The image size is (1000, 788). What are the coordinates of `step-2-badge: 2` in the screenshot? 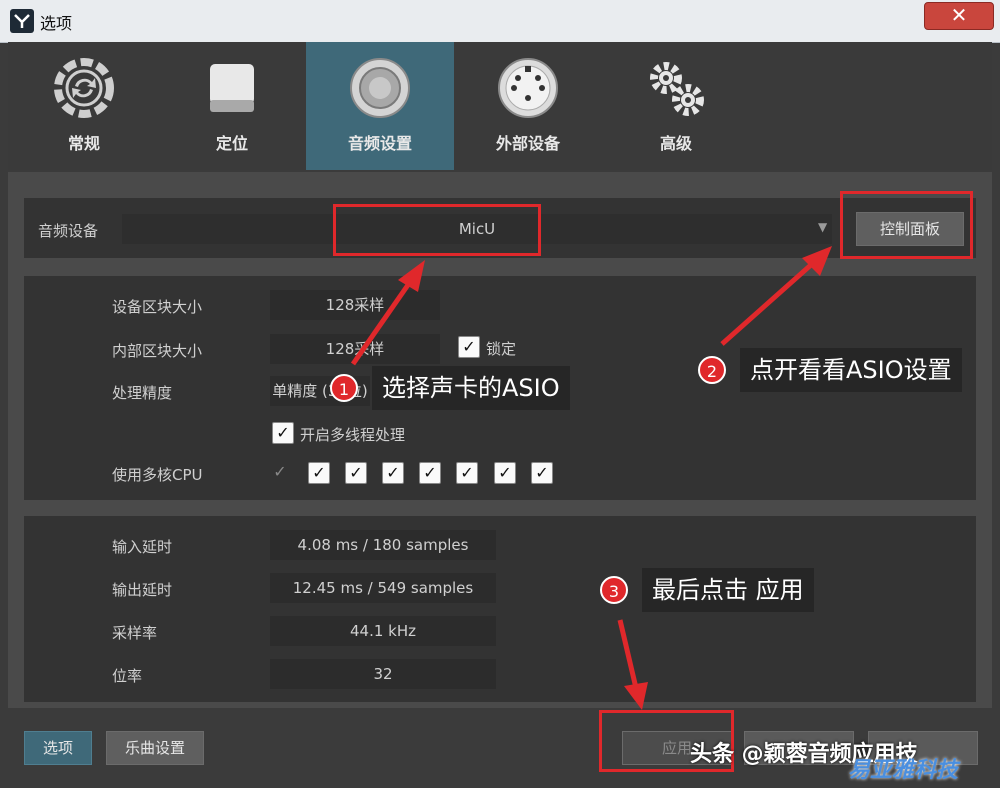 It's located at (712, 370).